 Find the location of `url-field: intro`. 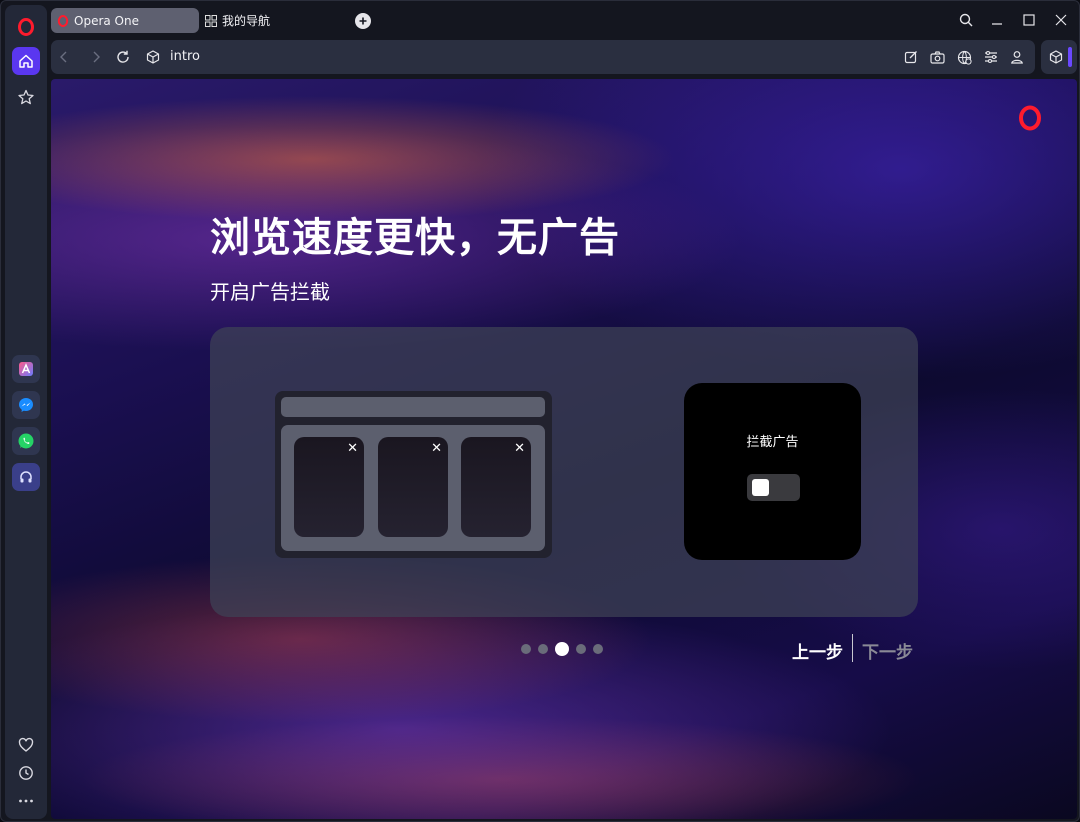

url-field: intro is located at coordinates (185, 56).